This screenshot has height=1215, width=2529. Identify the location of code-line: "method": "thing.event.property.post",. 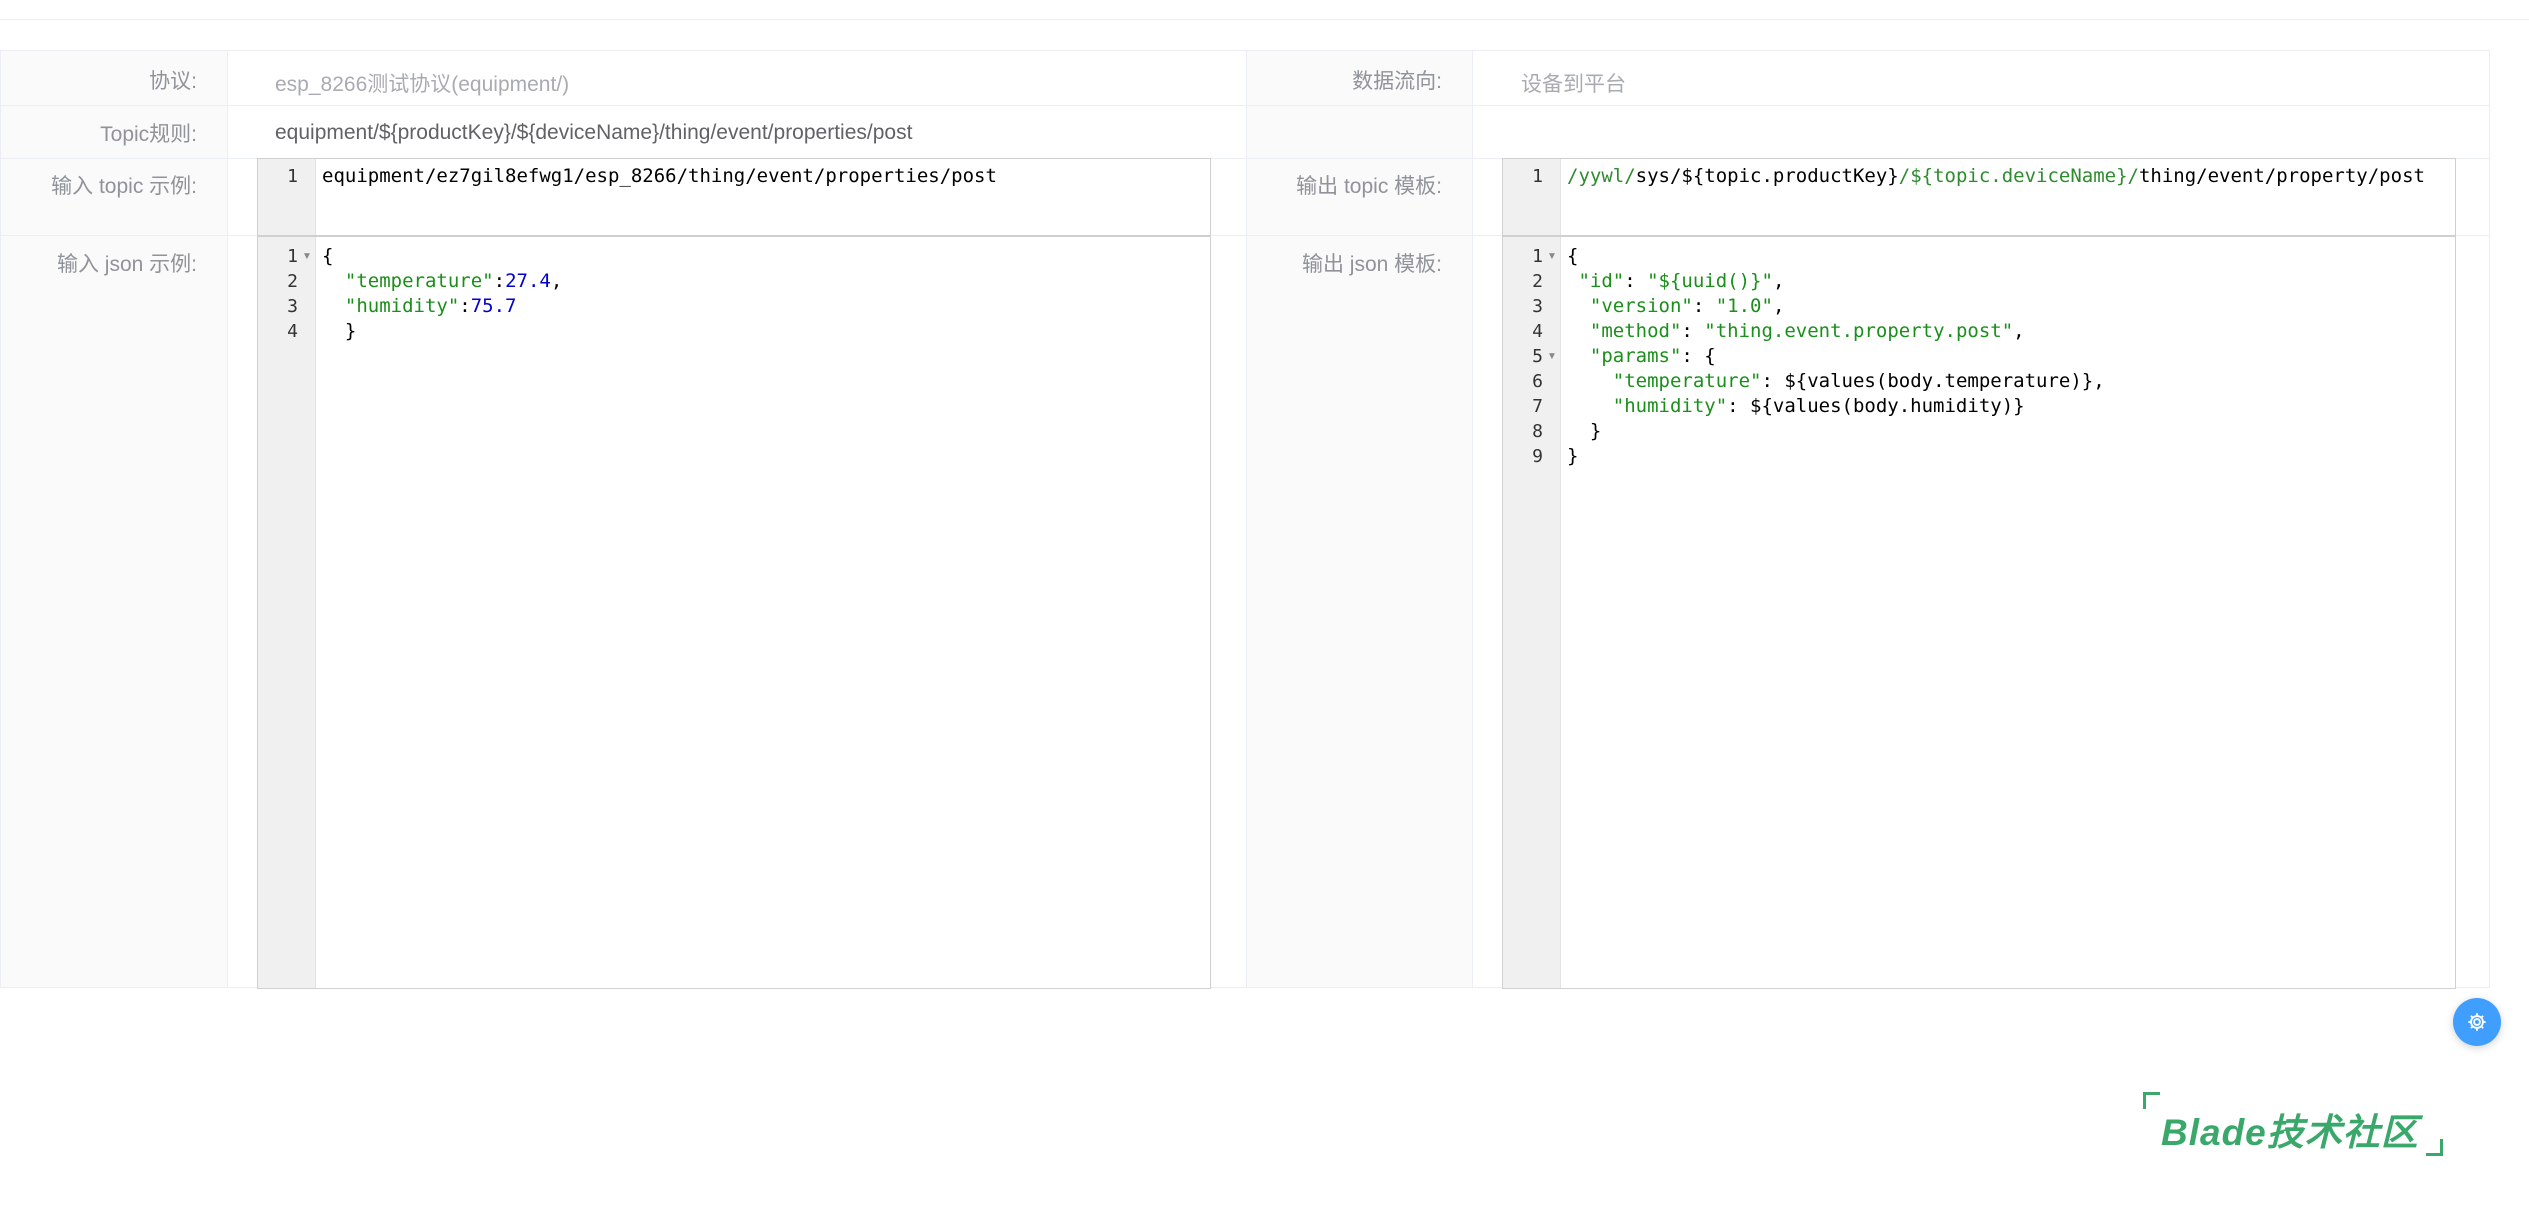
(1807, 331).